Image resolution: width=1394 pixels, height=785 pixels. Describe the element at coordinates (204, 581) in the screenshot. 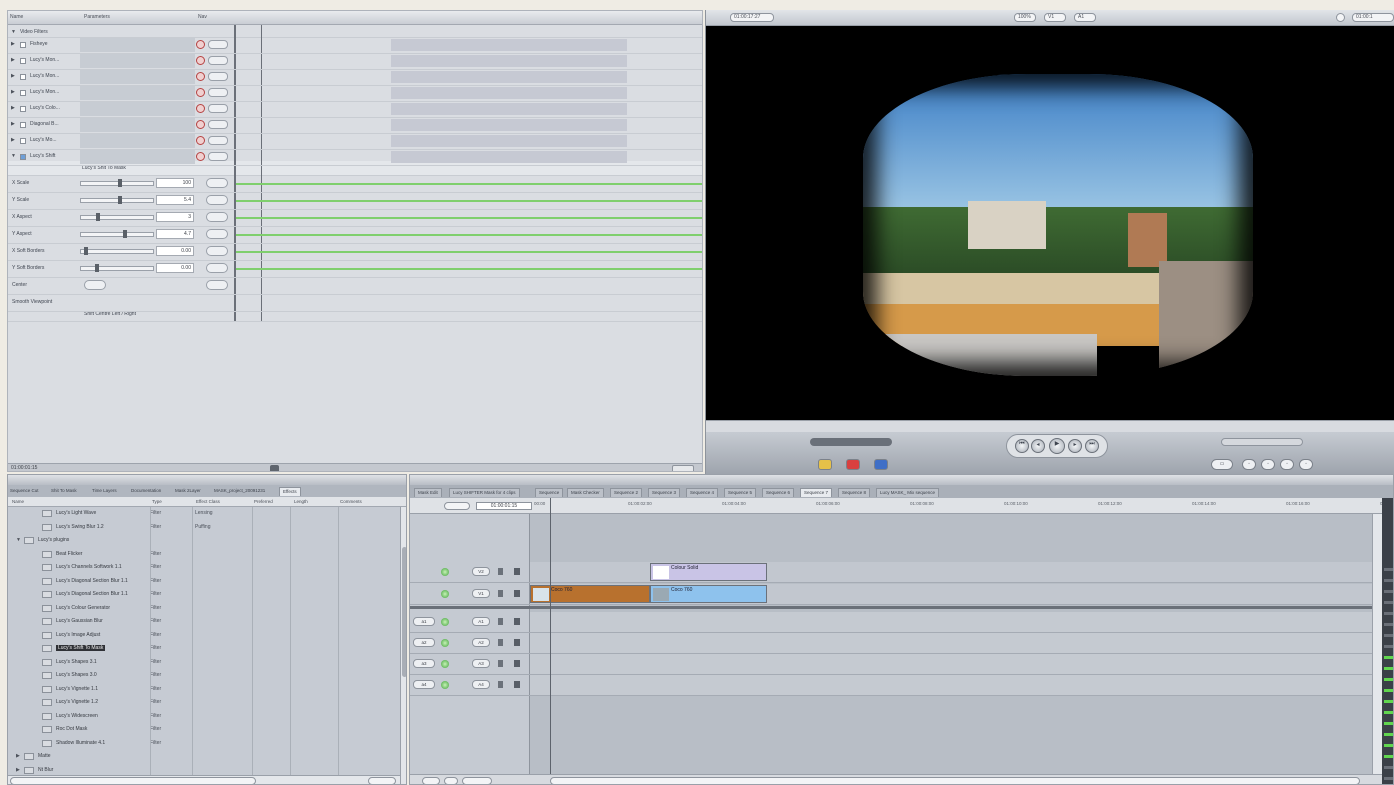

I see `effect-list-item: Lucy's Diagonal Section Blur 1.1 Filter` at that location.